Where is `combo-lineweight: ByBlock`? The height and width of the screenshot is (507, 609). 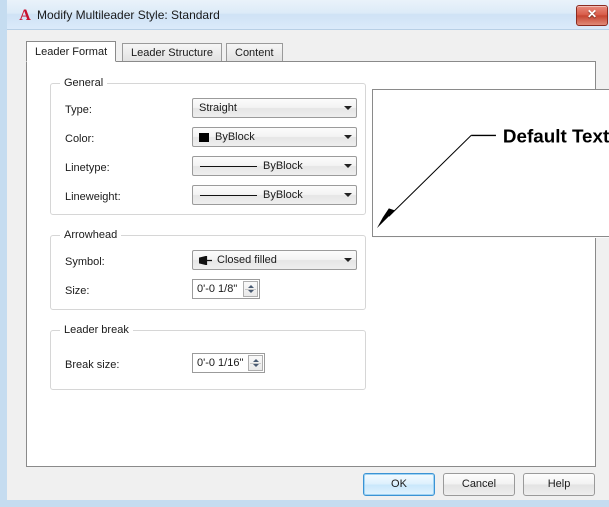 combo-lineweight: ByBlock is located at coordinates (274, 195).